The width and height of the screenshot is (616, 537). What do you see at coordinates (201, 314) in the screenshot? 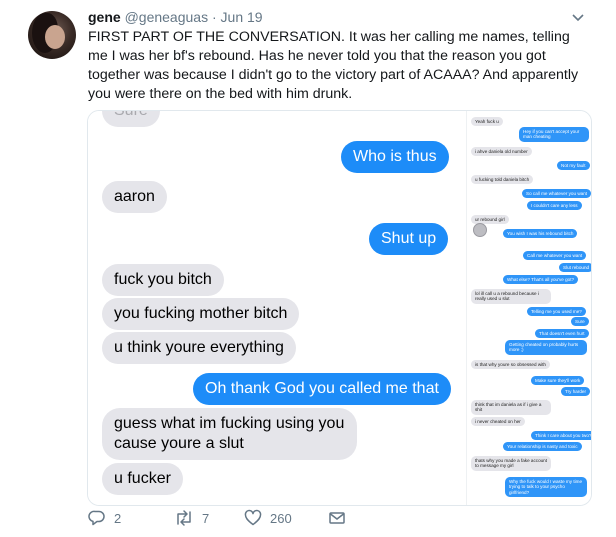
I see `message-bubble: you fucking mother bitch` at bounding box center [201, 314].